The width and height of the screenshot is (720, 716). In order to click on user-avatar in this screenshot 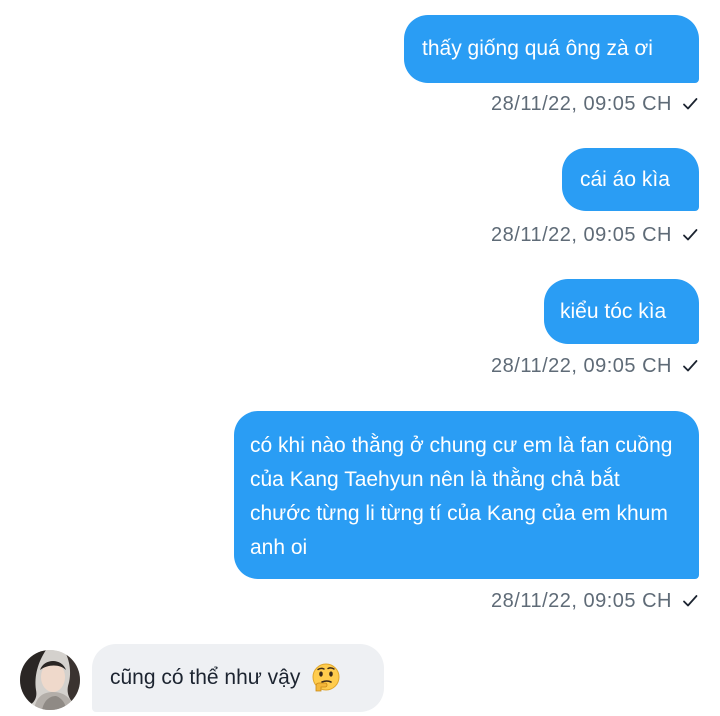, I will do `click(50, 680)`.